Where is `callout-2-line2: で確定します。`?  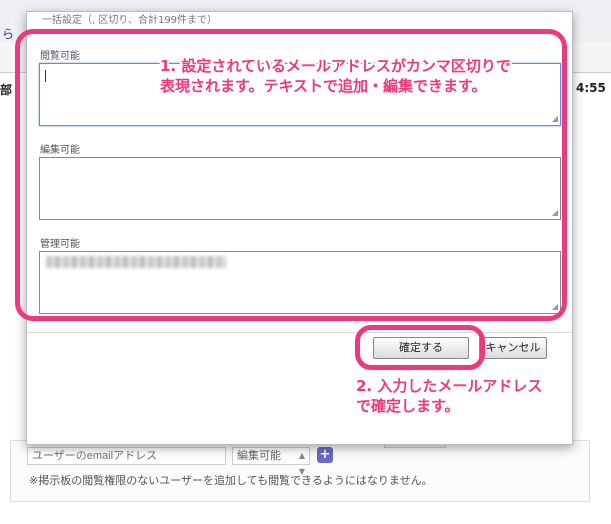
callout-2-line2: で確定します。 is located at coordinates (408, 406).